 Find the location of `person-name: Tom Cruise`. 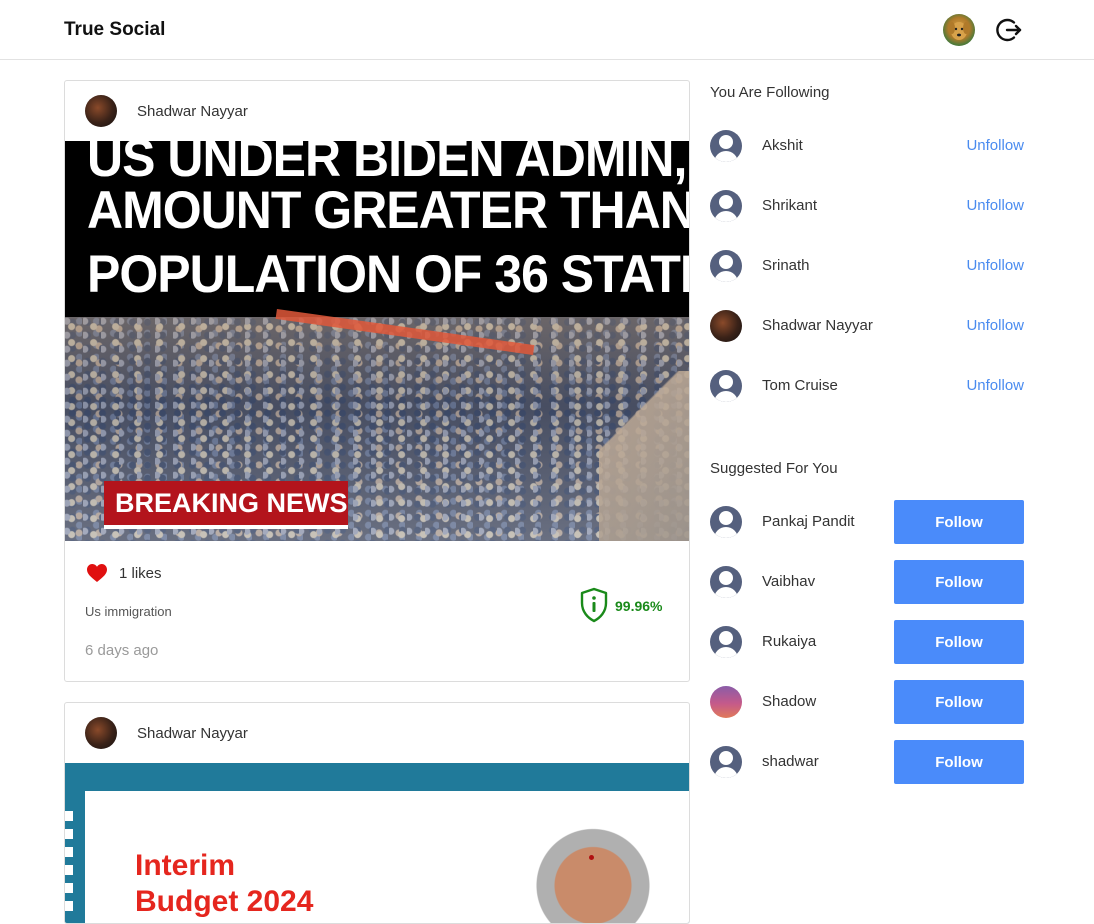

person-name: Tom Cruise is located at coordinates (800, 385).